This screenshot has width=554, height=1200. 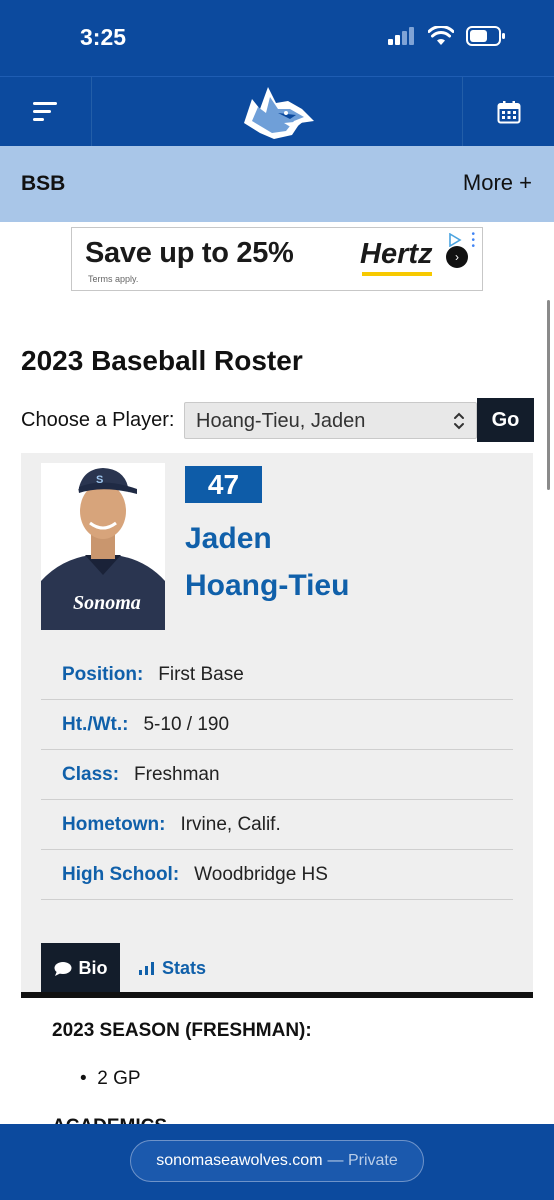 What do you see at coordinates (455, 240) in the screenshot?
I see `ad-choices-icon` at bounding box center [455, 240].